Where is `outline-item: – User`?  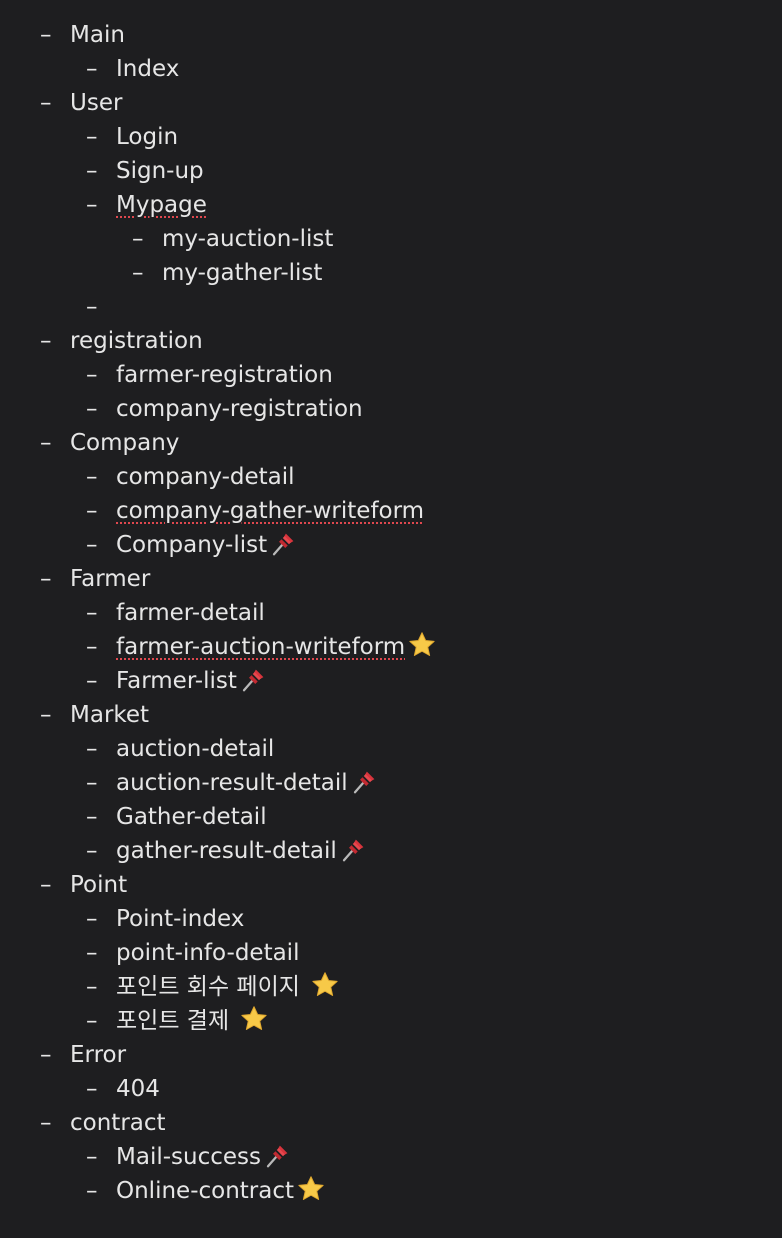
outline-item: – User is located at coordinates (81, 103).